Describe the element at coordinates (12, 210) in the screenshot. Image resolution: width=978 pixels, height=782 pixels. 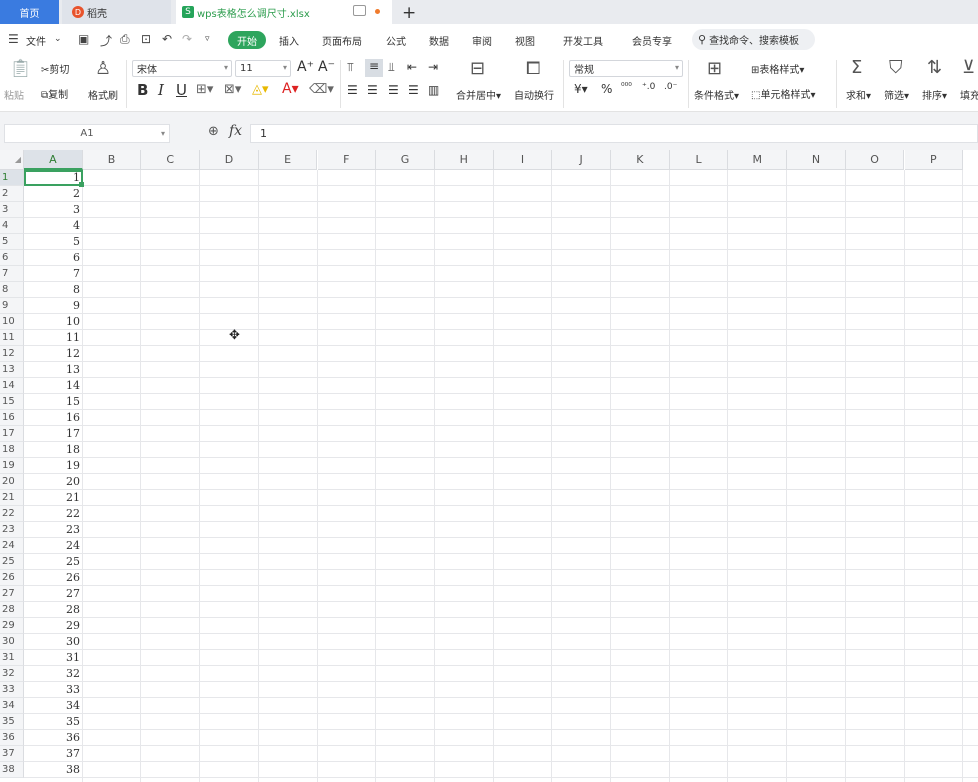
I see `row-header: 3` at that location.